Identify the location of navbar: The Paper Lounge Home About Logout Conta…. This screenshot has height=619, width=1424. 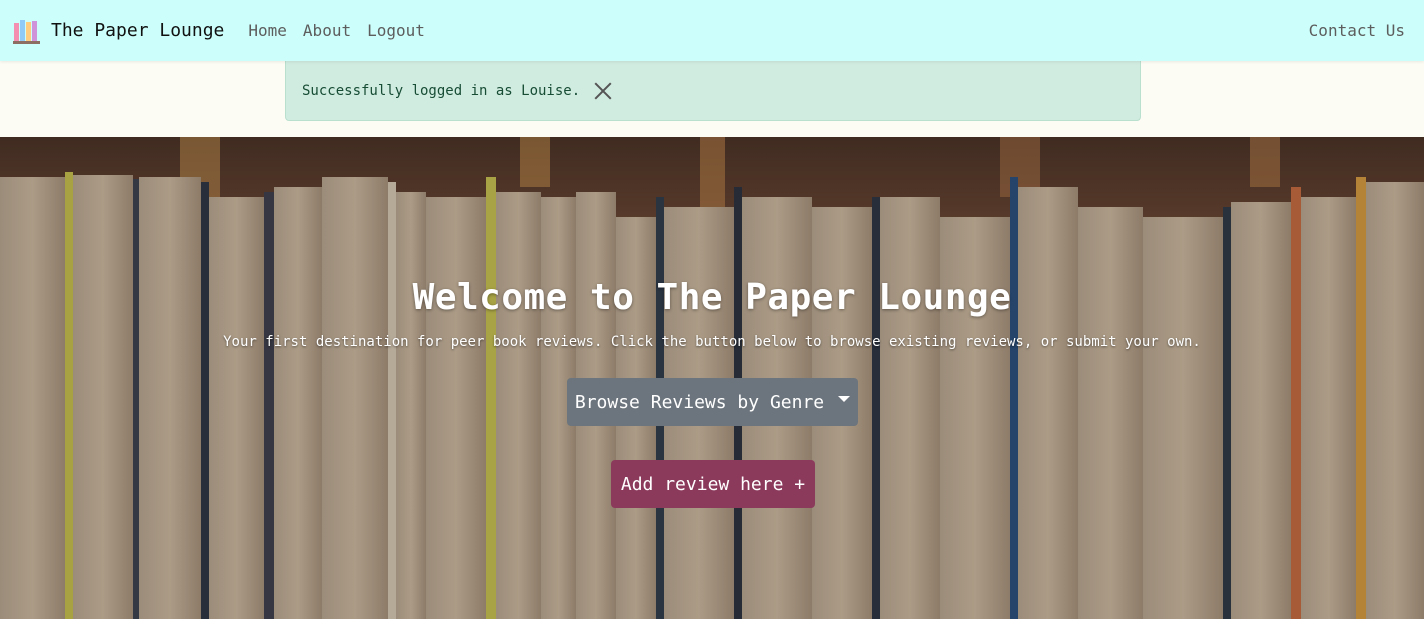
(712, 30).